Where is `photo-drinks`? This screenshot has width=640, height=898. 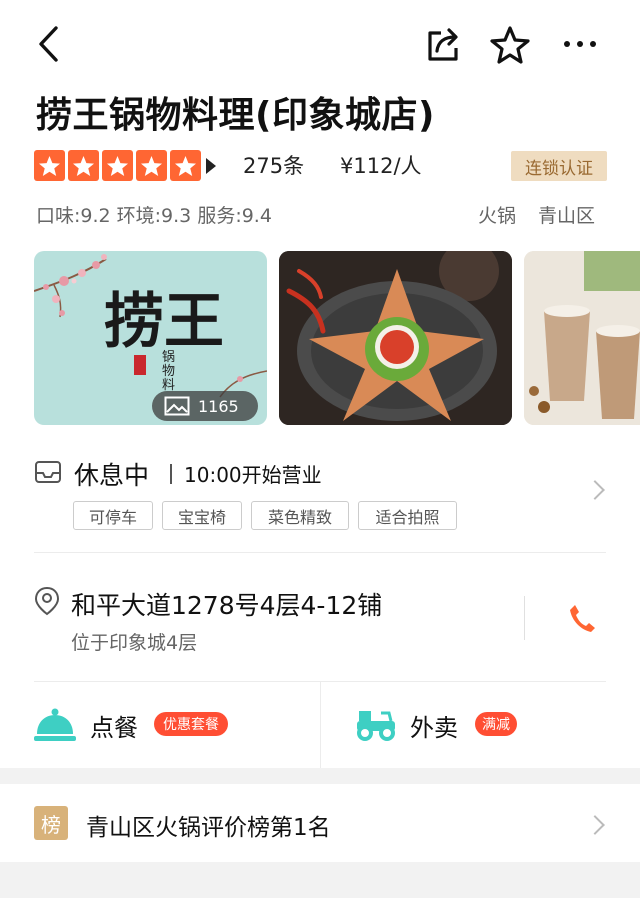 photo-drinks is located at coordinates (582, 338).